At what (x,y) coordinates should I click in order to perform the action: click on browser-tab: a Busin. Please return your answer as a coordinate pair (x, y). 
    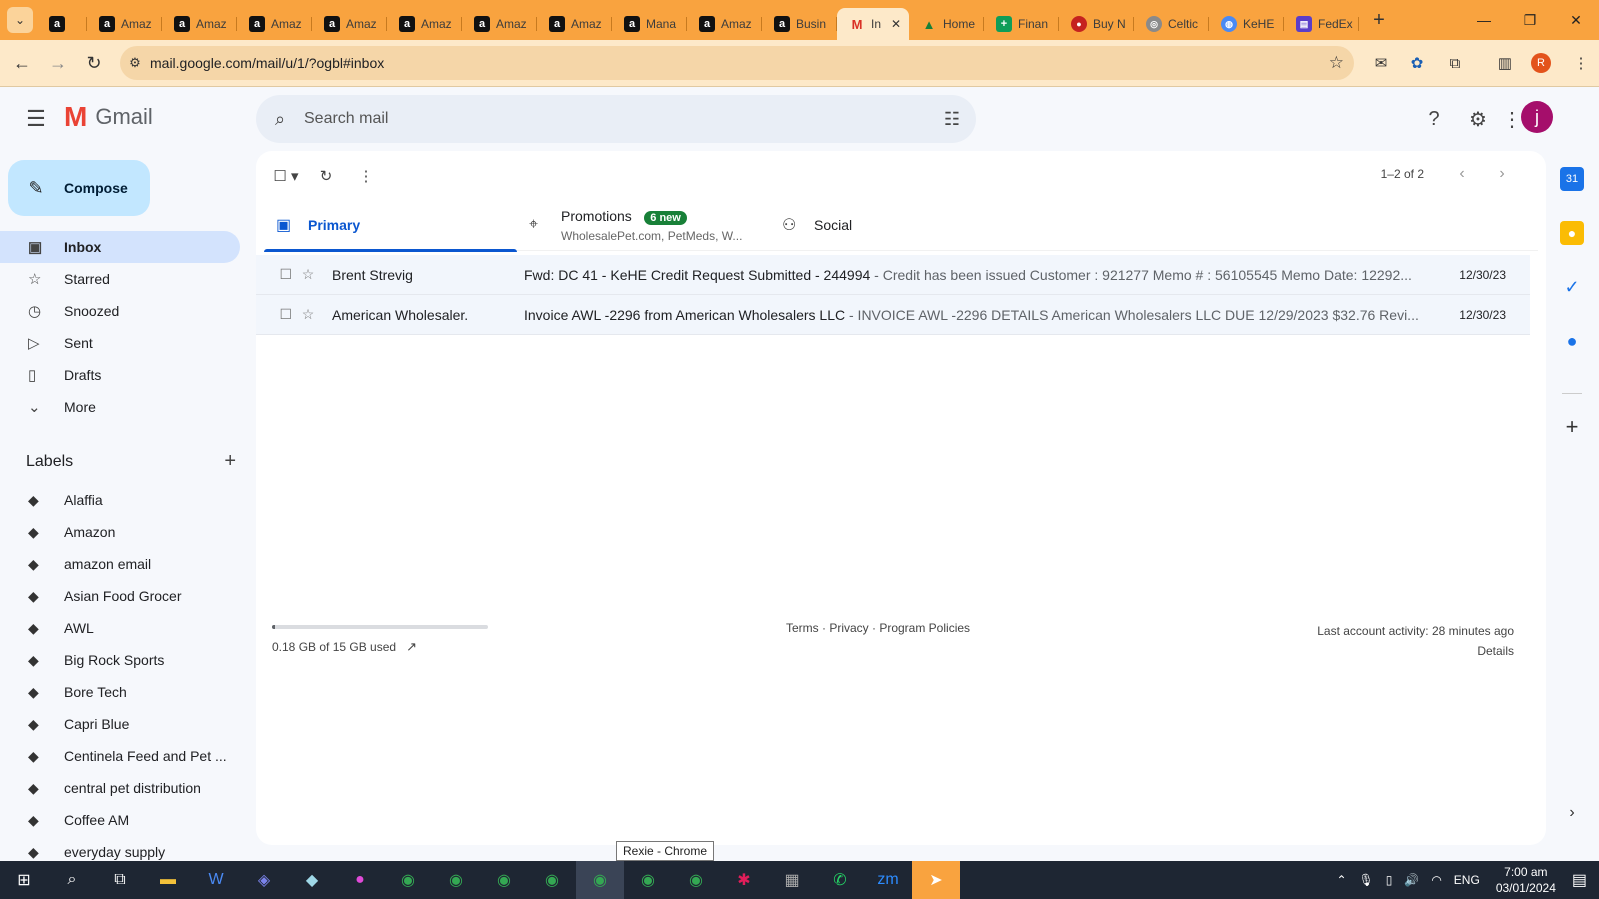
    Looking at the image, I should click on (799, 24).